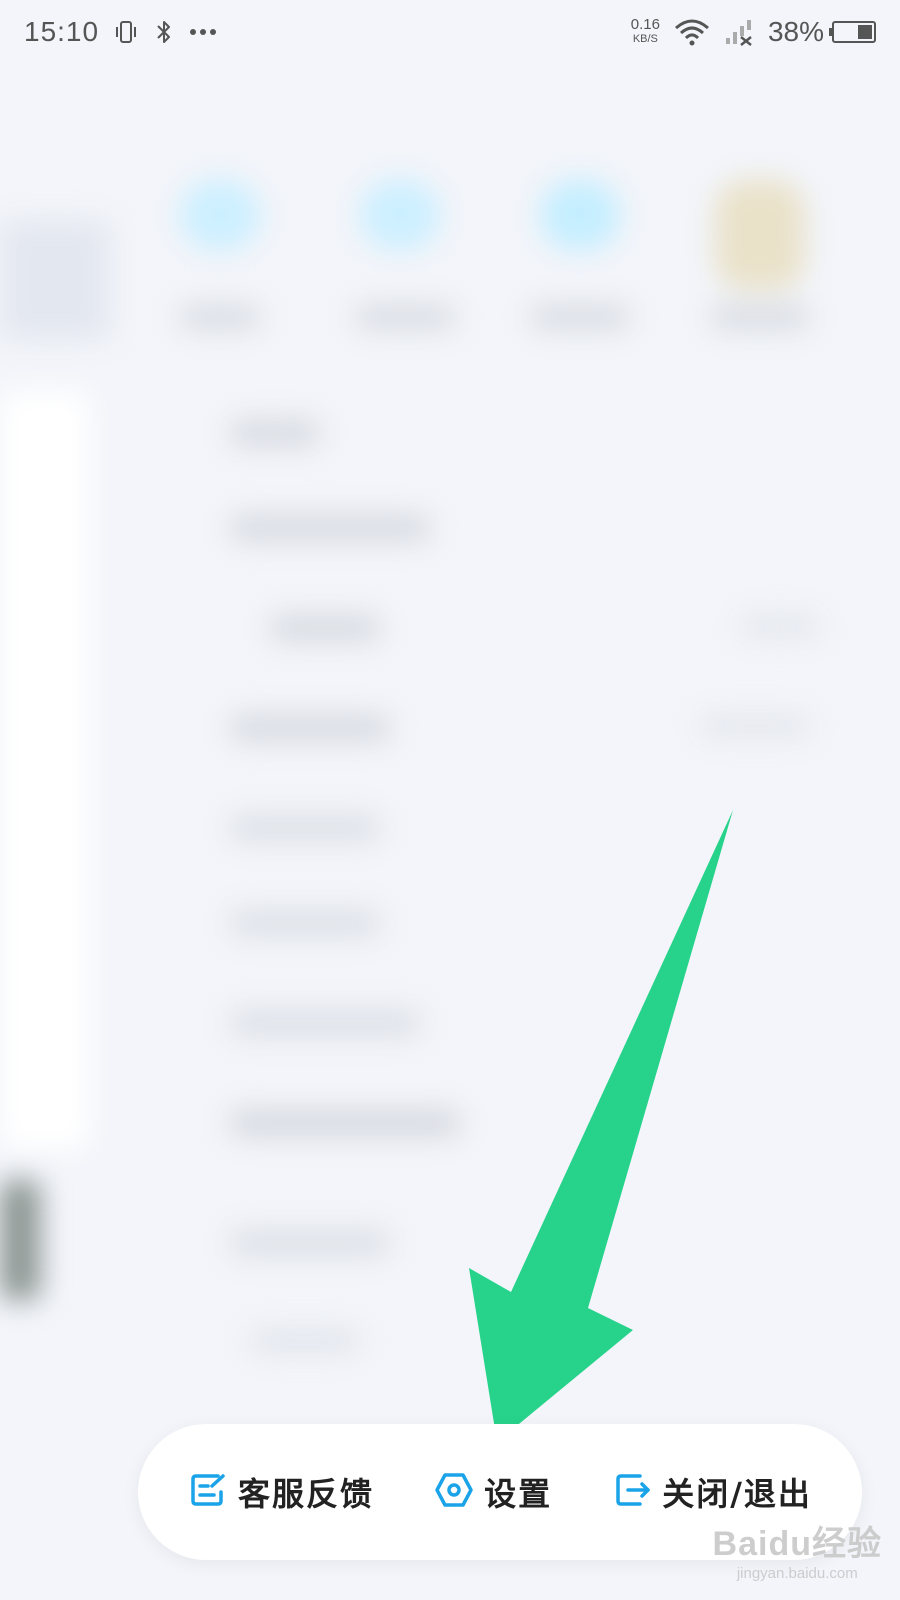  I want to click on settings-button: 设置, so click(493, 1492).